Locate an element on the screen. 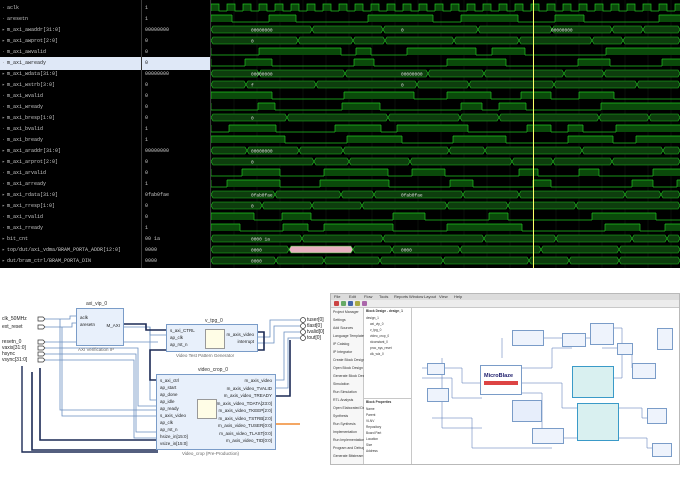 This screenshot has width=680, height=481. redo-icon is located at coordinates (350, 303).